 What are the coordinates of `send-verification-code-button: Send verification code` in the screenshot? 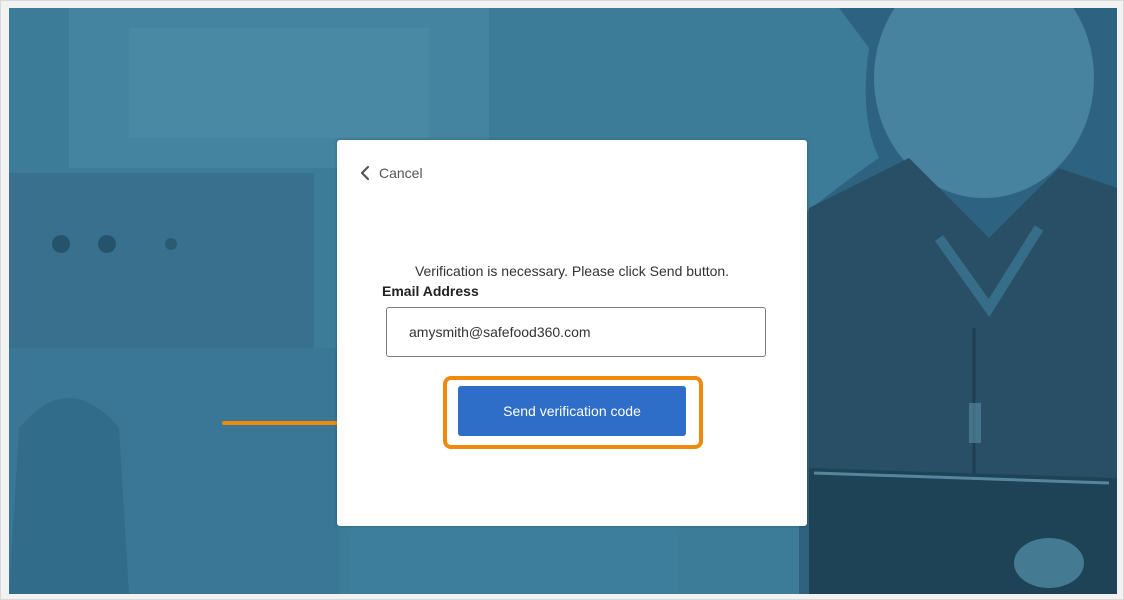 It's located at (572, 411).